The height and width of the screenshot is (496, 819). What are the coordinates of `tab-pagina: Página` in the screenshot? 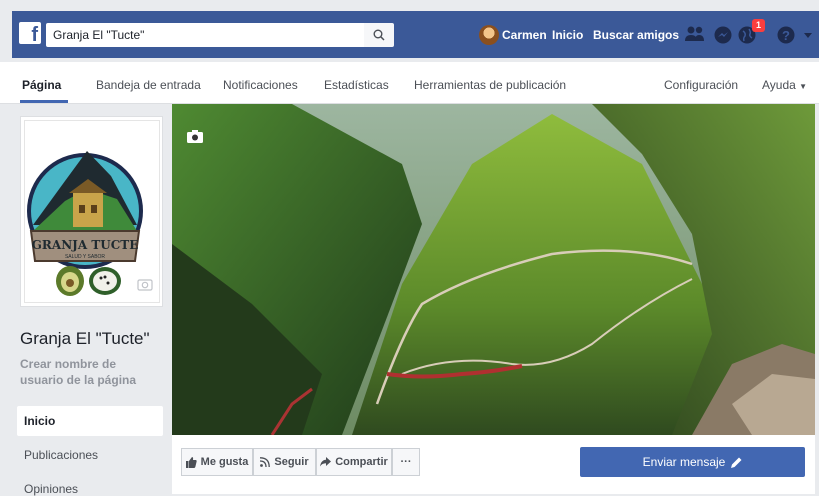 It's located at (41, 85).